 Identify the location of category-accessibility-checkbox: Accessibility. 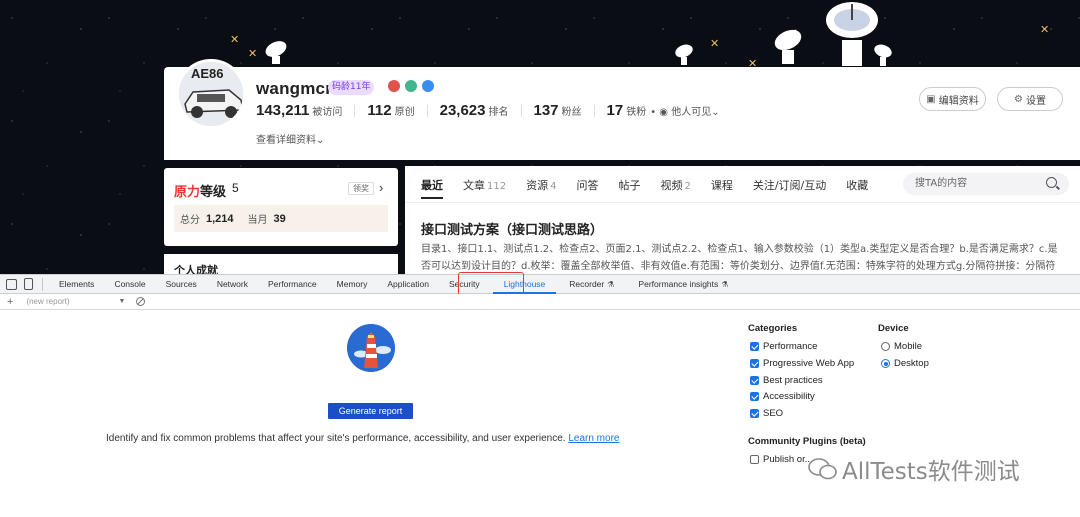
(782, 396).